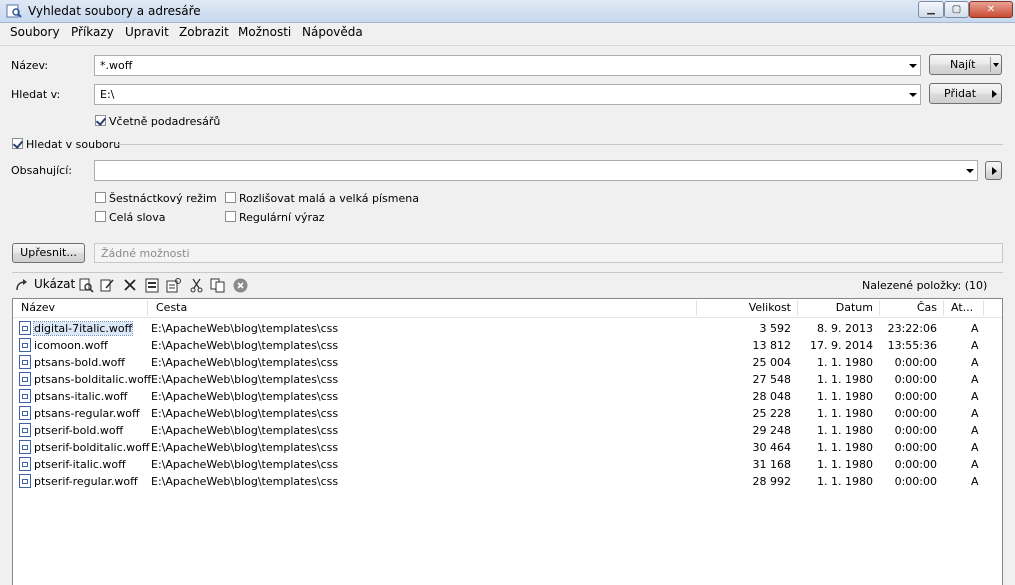  I want to click on search-in-combo: E:\, so click(507, 94).